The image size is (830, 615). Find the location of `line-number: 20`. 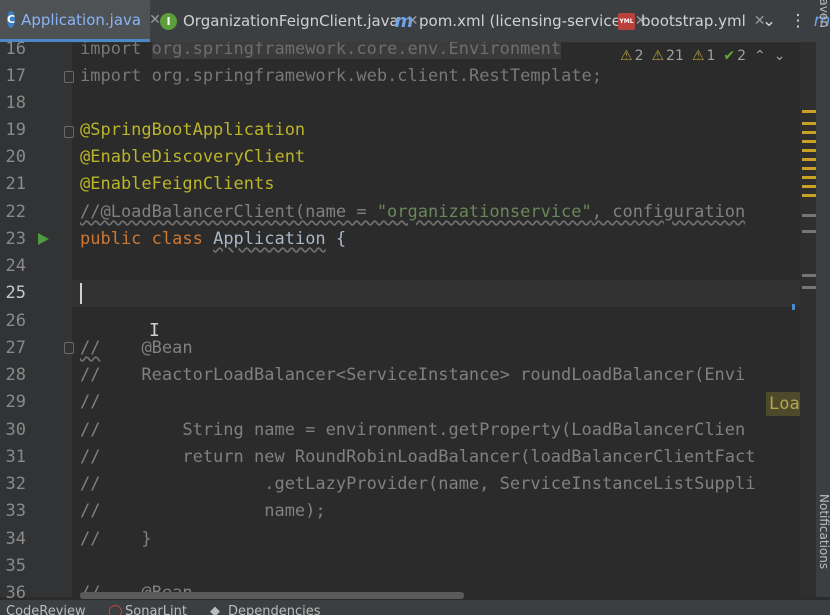

line-number: 20 is located at coordinates (15, 157).